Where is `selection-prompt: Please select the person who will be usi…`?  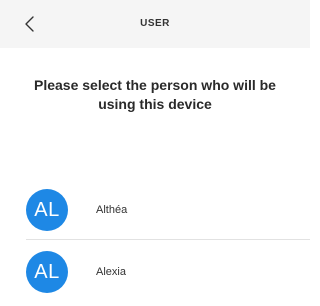 selection-prompt: Please select the person who will be usi… is located at coordinates (155, 94).